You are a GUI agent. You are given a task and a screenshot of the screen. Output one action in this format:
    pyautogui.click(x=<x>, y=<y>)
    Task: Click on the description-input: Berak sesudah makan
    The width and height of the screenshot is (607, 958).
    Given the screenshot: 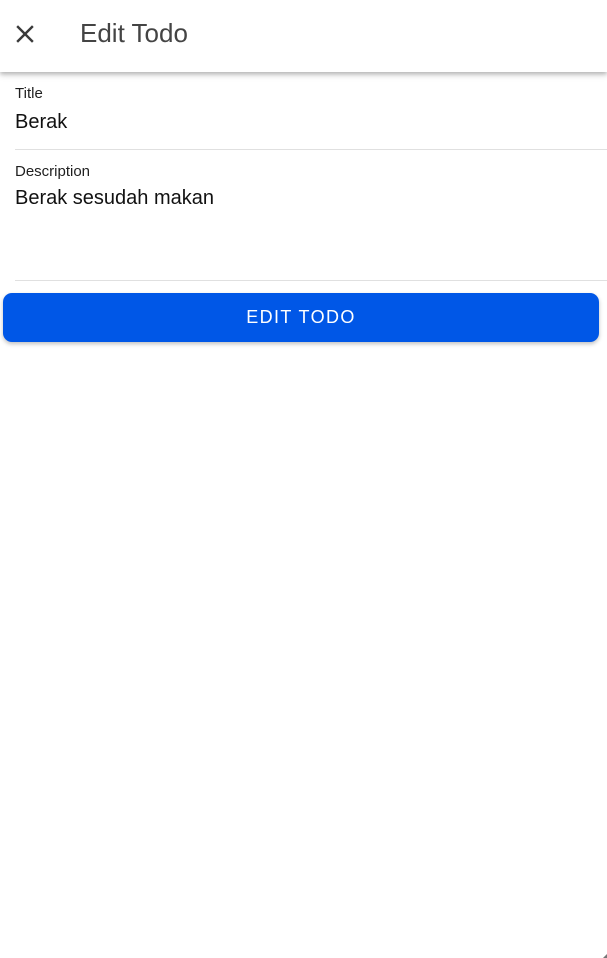 What is the action you would take?
    pyautogui.click(x=311, y=198)
    